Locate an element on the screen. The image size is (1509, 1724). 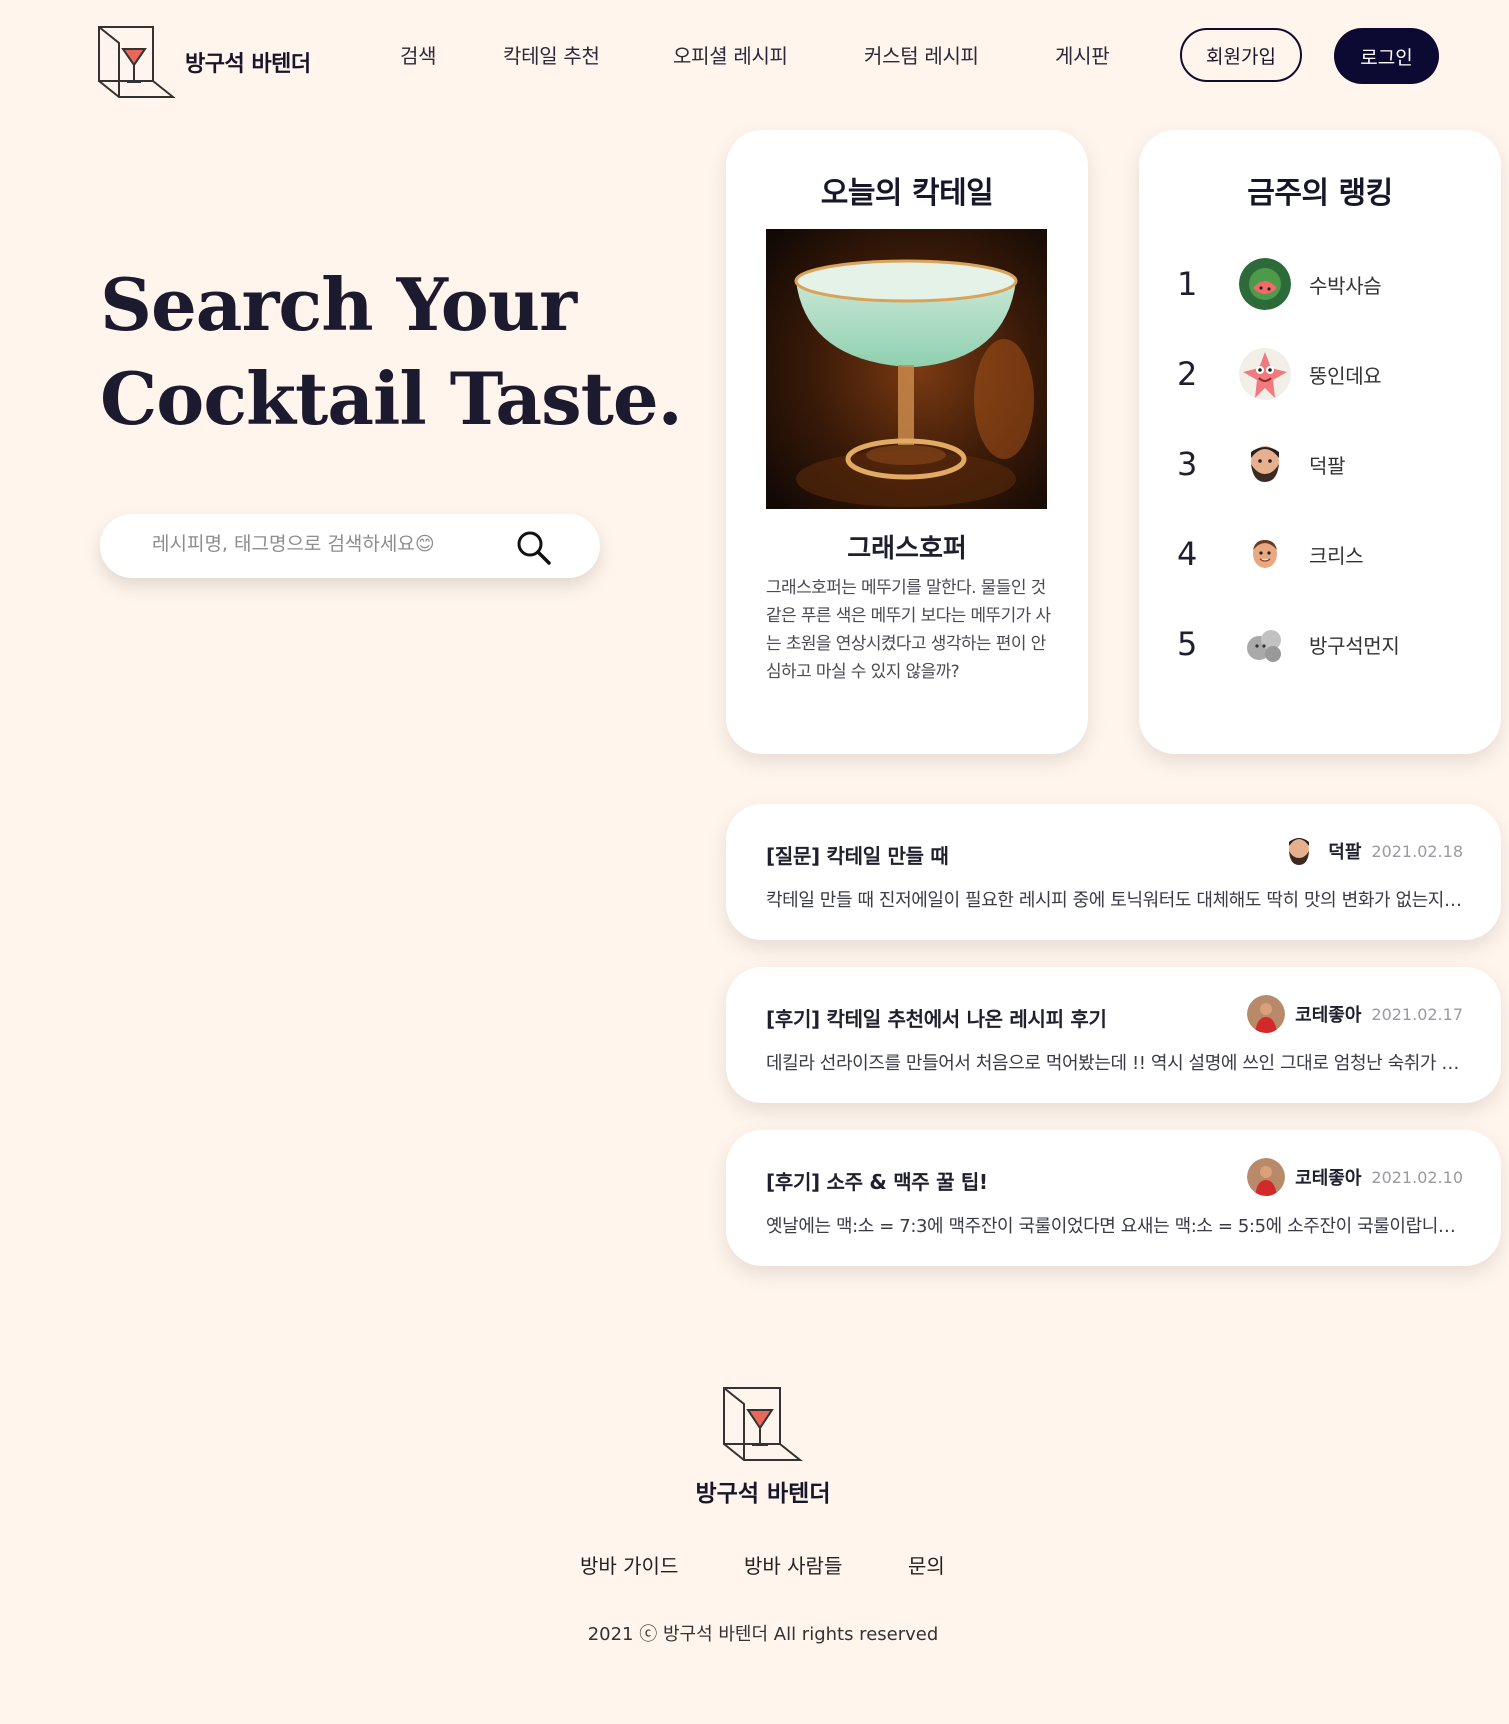
post-meta: 덕팔 2021.02.18 is located at coordinates (1371, 851).